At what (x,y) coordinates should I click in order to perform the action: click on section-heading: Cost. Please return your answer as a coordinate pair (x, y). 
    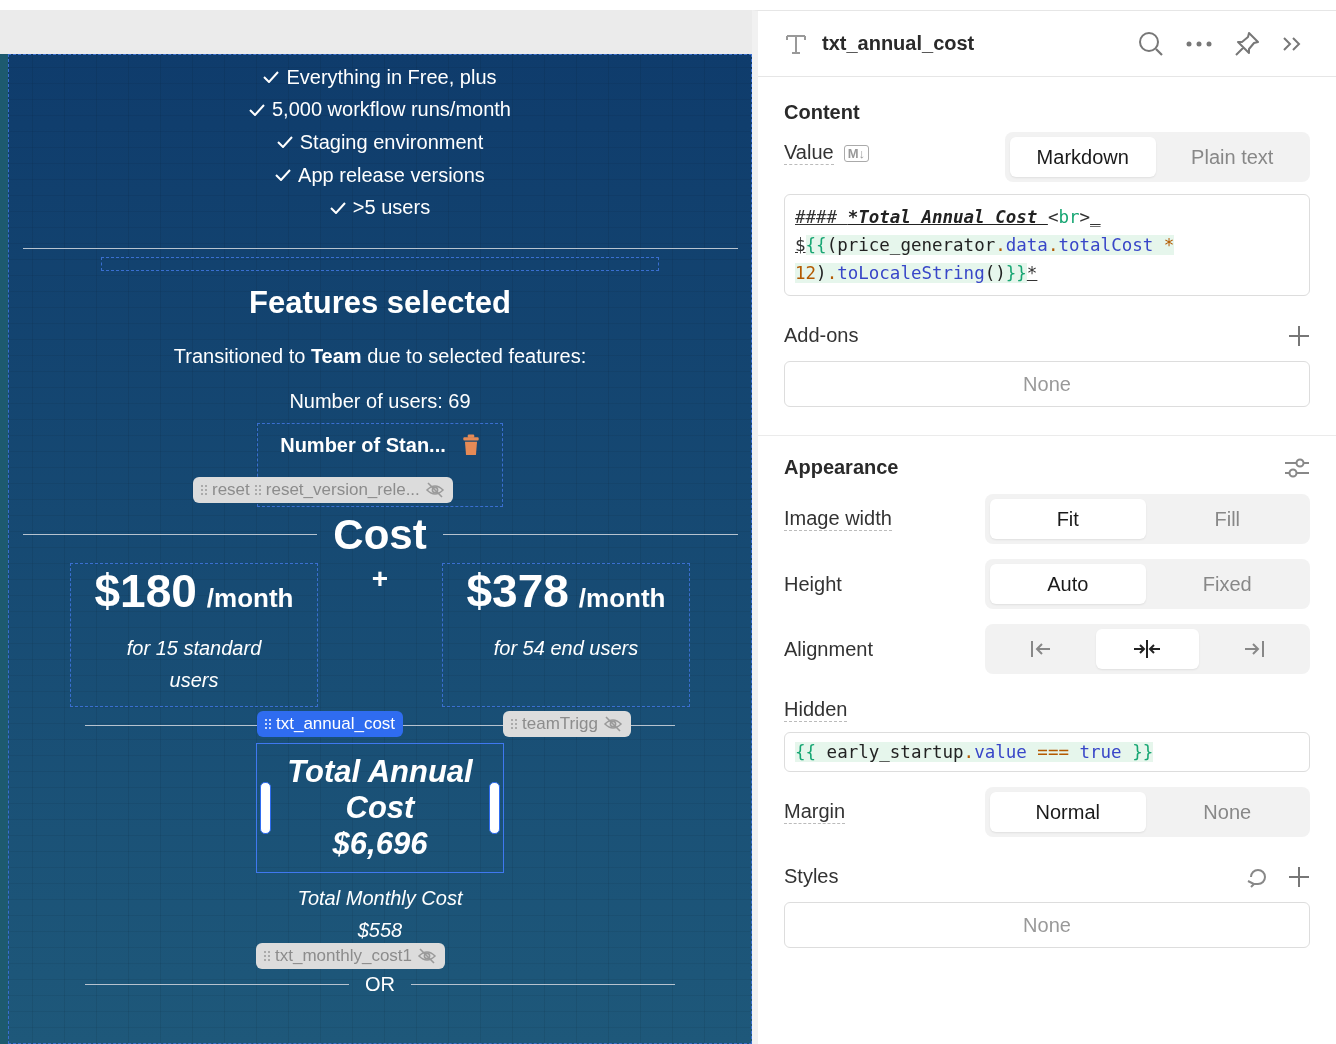
    Looking at the image, I should click on (380, 534).